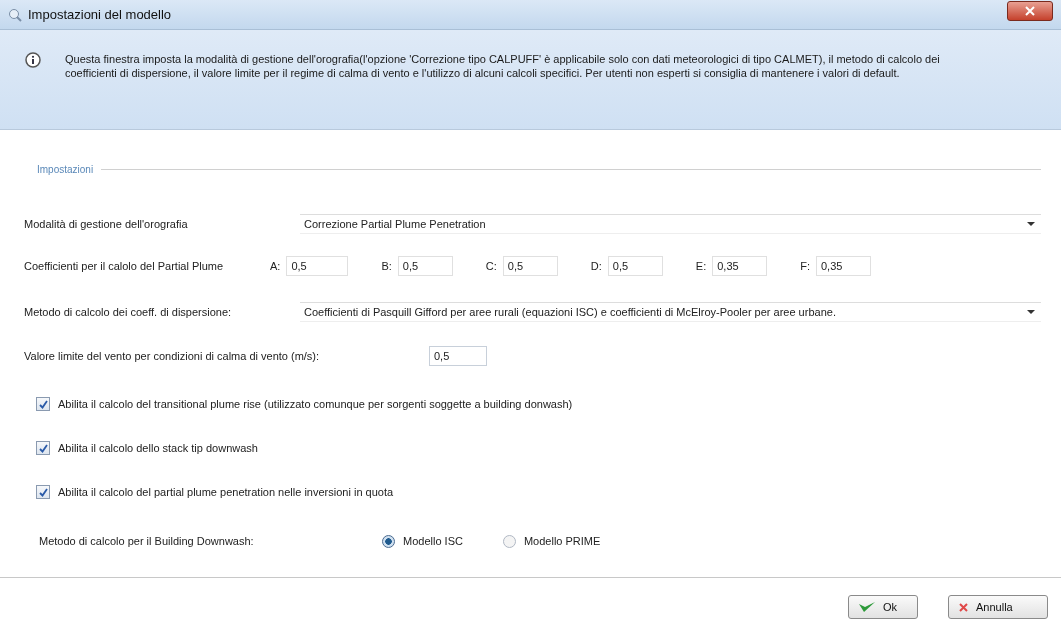  I want to click on radio-button: Modello PRIME, so click(551, 541).